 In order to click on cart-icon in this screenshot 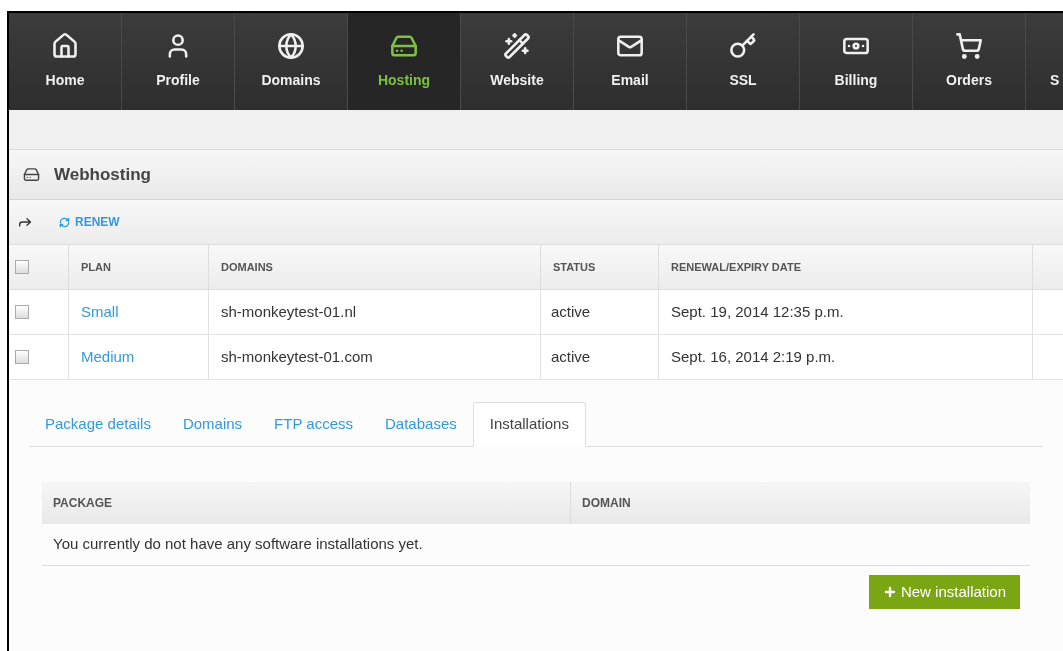, I will do `click(969, 46)`.